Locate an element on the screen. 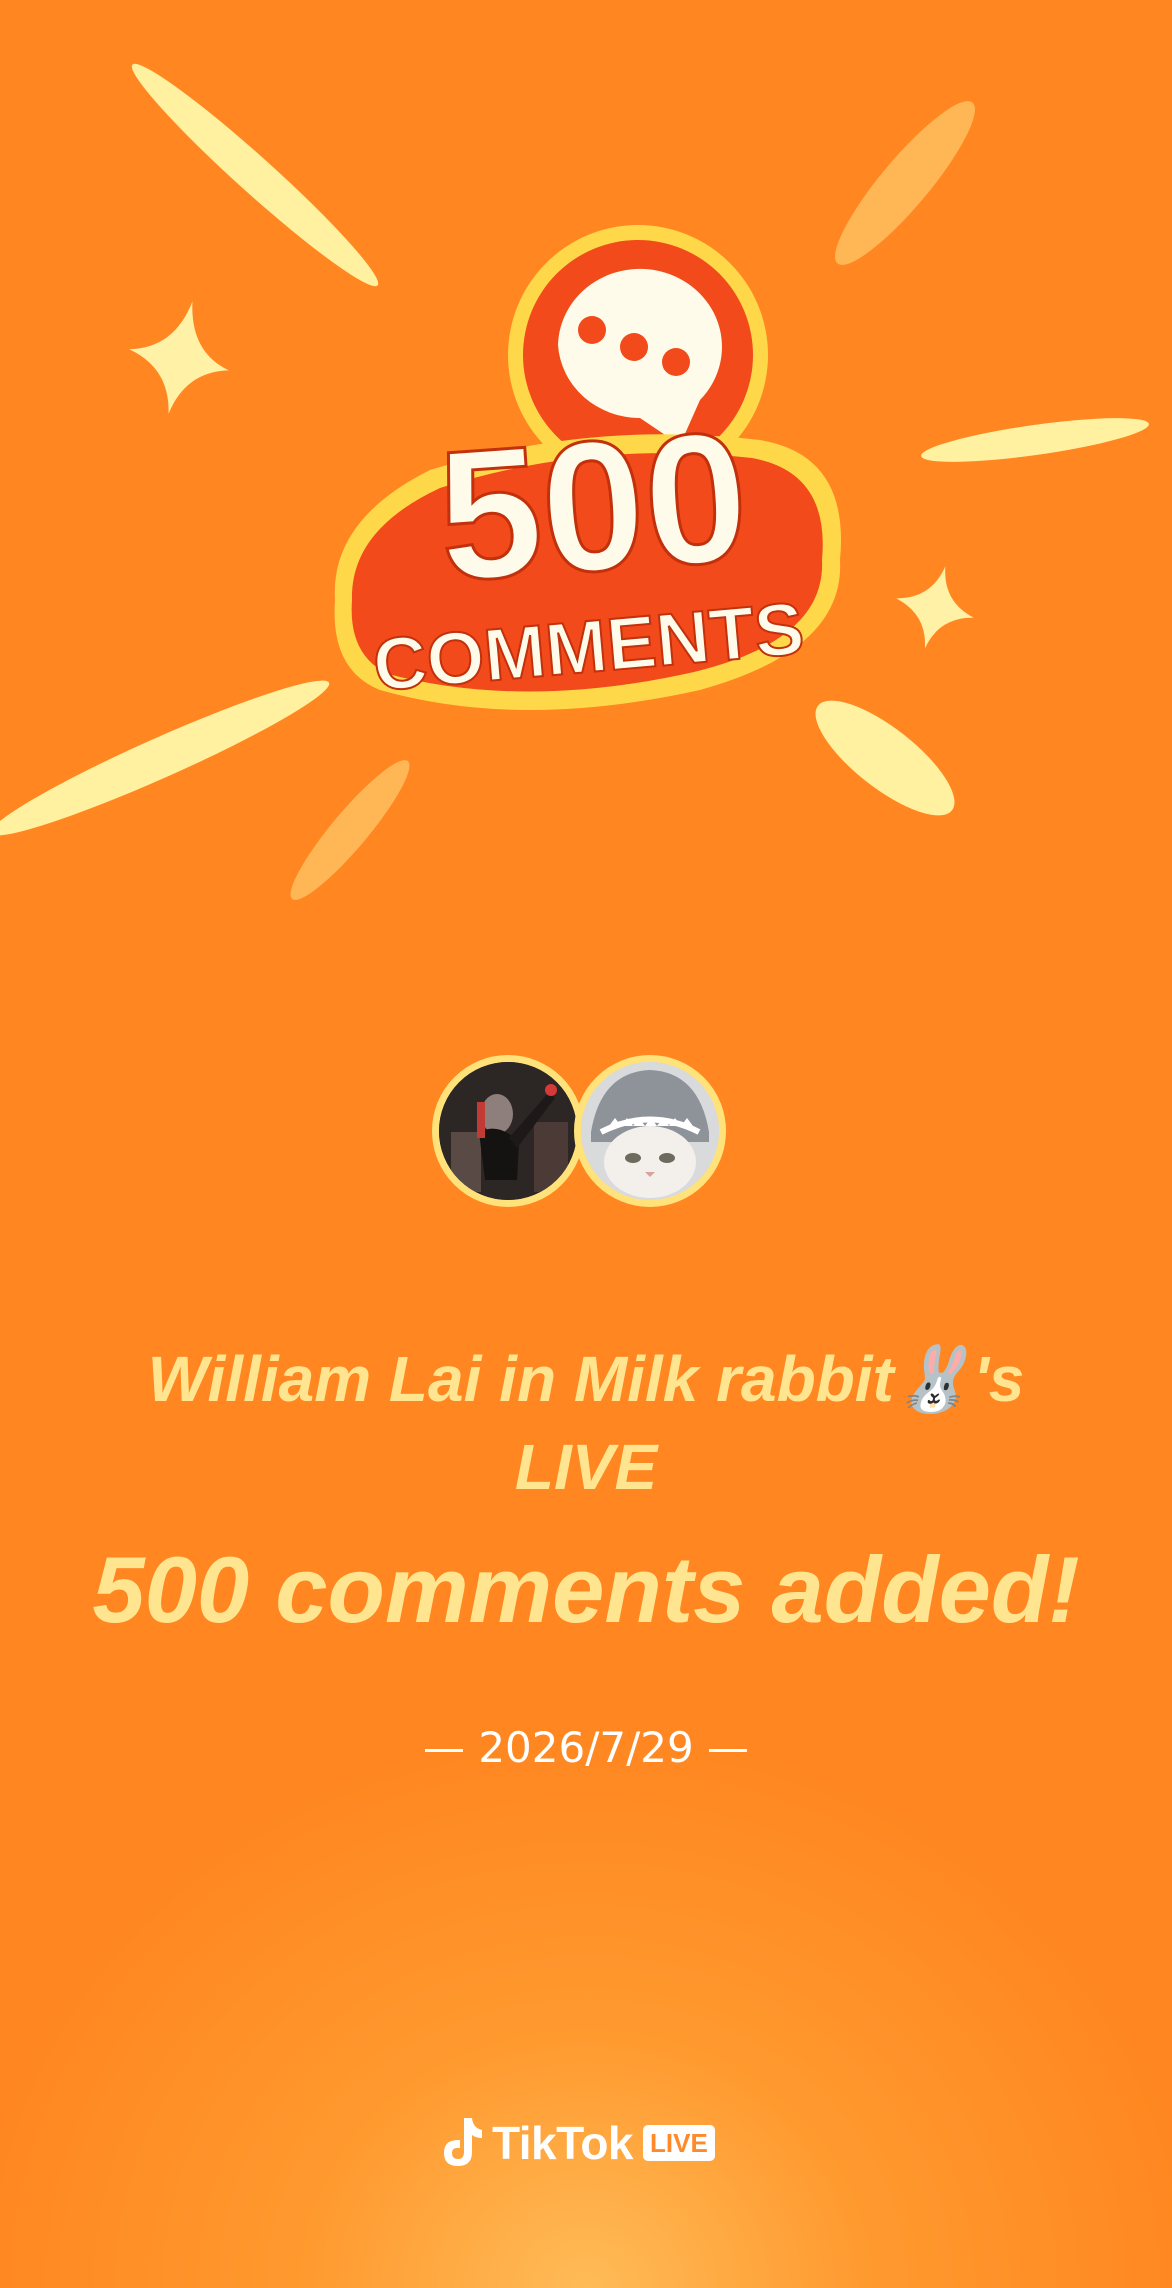 The width and height of the screenshot is (1172, 2288). milestone-date: — 2026/7/29 — is located at coordinates (586, 1747).